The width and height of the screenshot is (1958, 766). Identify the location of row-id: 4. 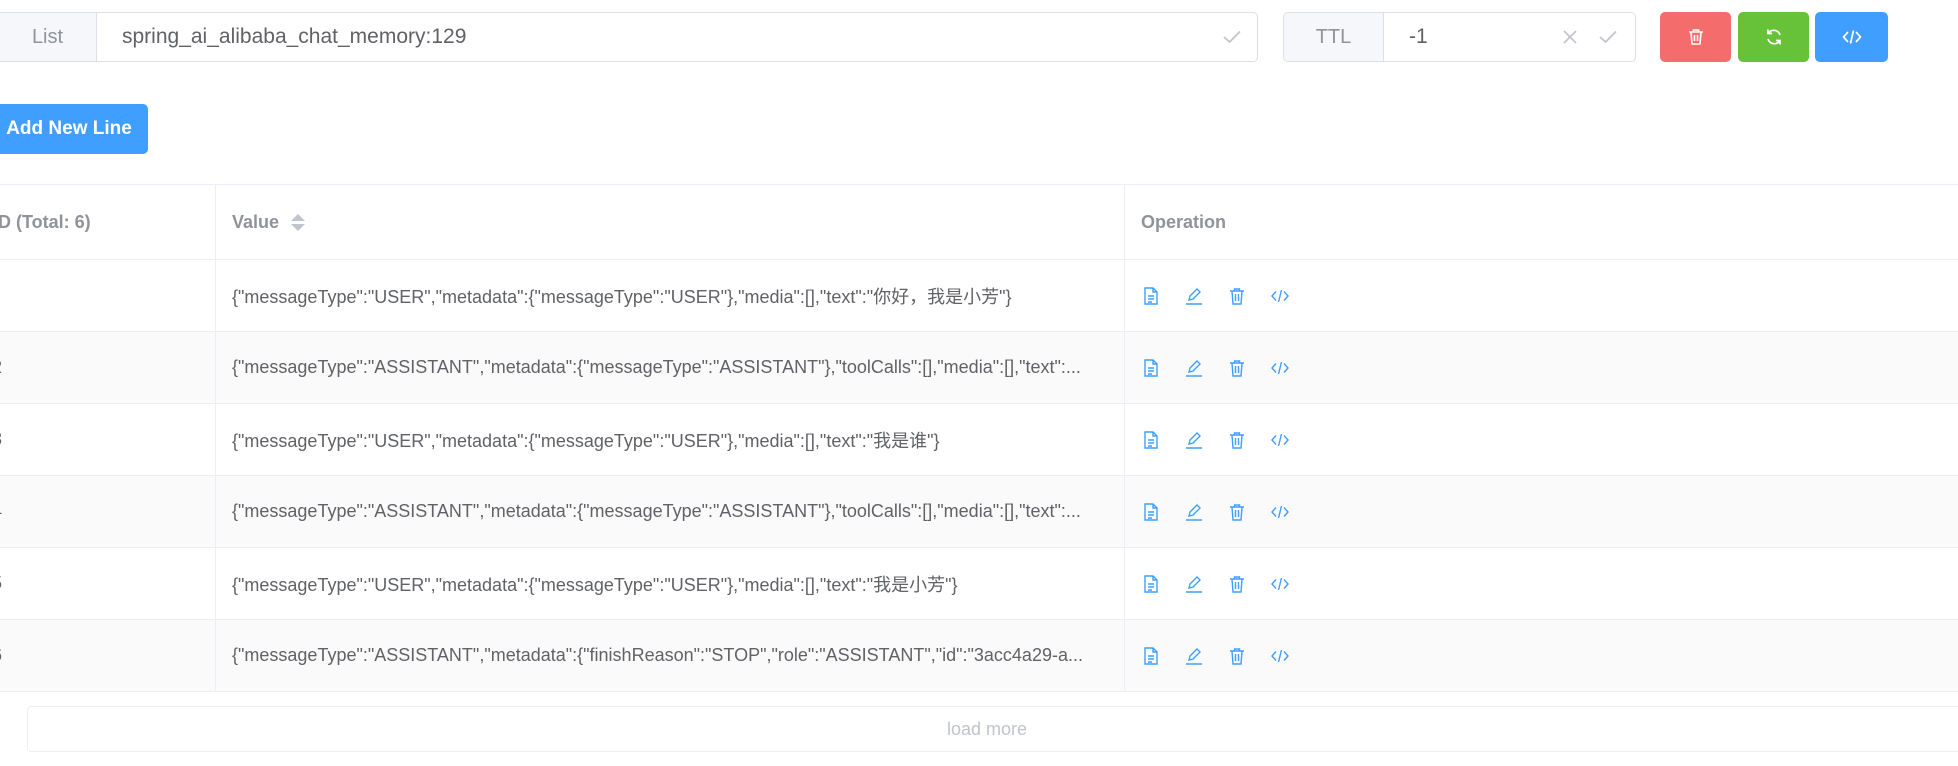
(1, 511).